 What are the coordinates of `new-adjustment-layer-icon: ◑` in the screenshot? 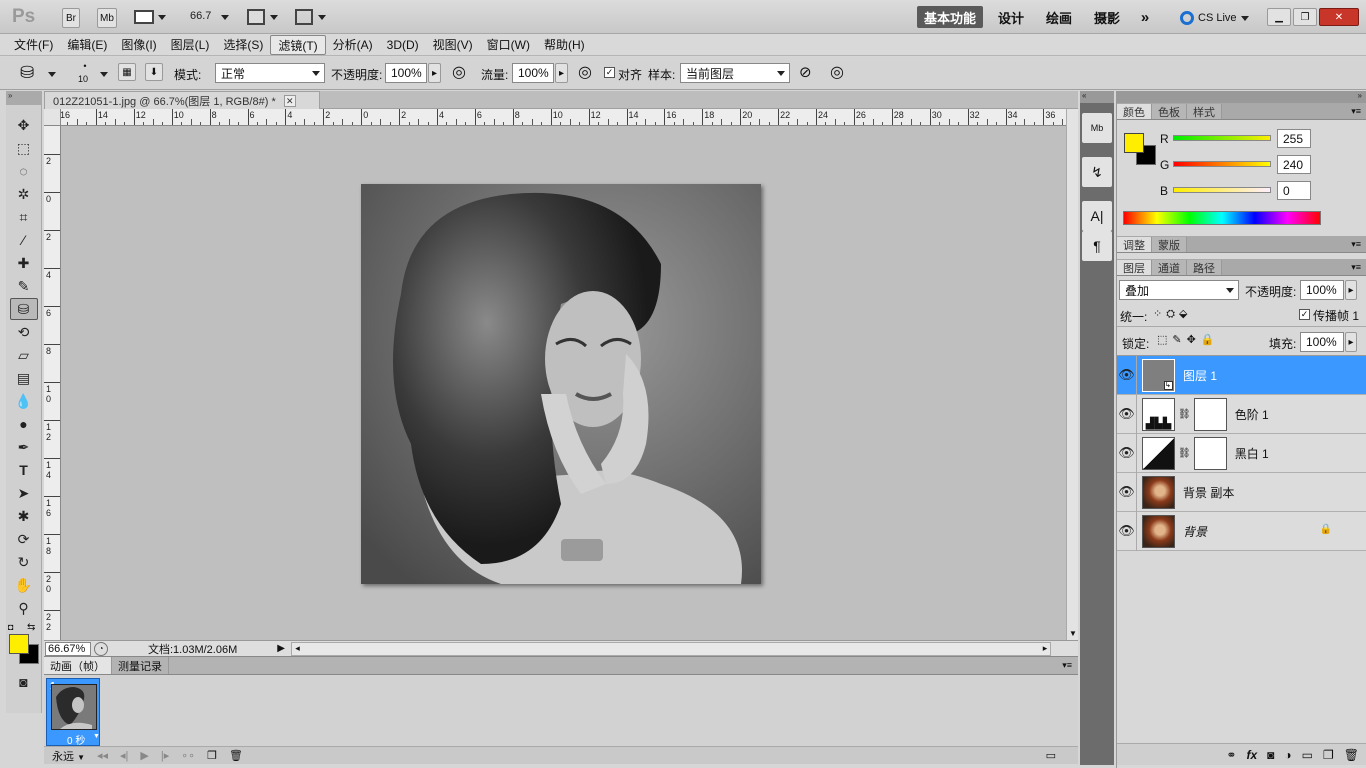 It's located at (1287, 755).